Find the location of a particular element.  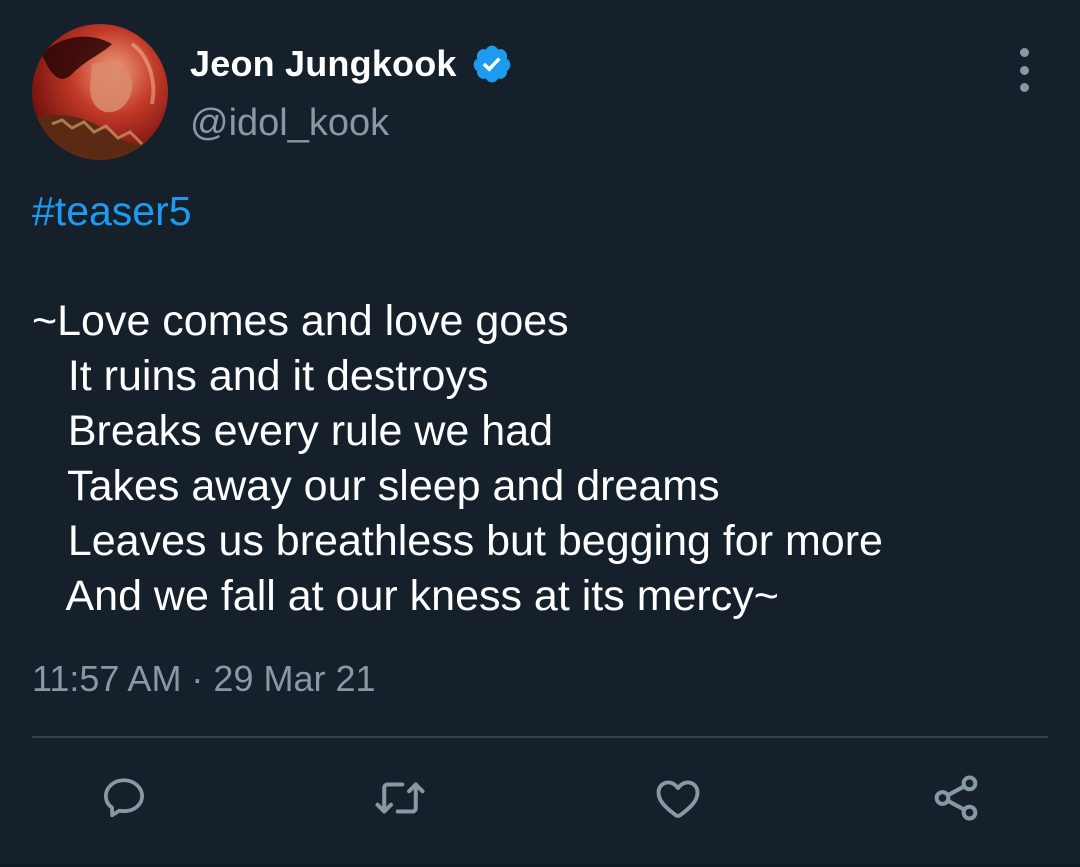

like-button is located at coordinates (678, 798).